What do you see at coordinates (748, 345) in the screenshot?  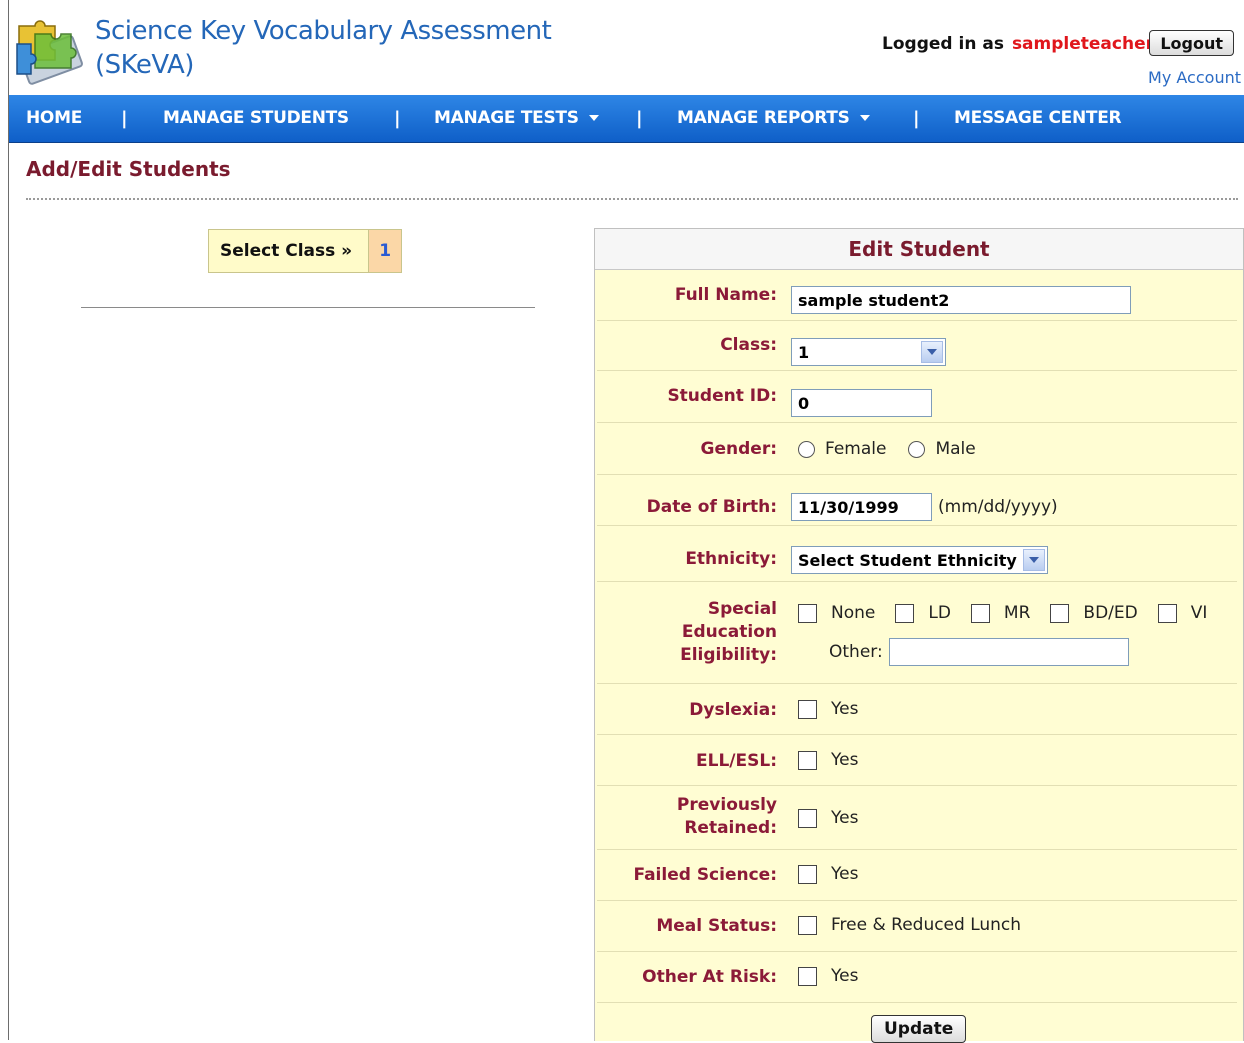 I see `class-label: Class:` at bounding box center [748, 345].